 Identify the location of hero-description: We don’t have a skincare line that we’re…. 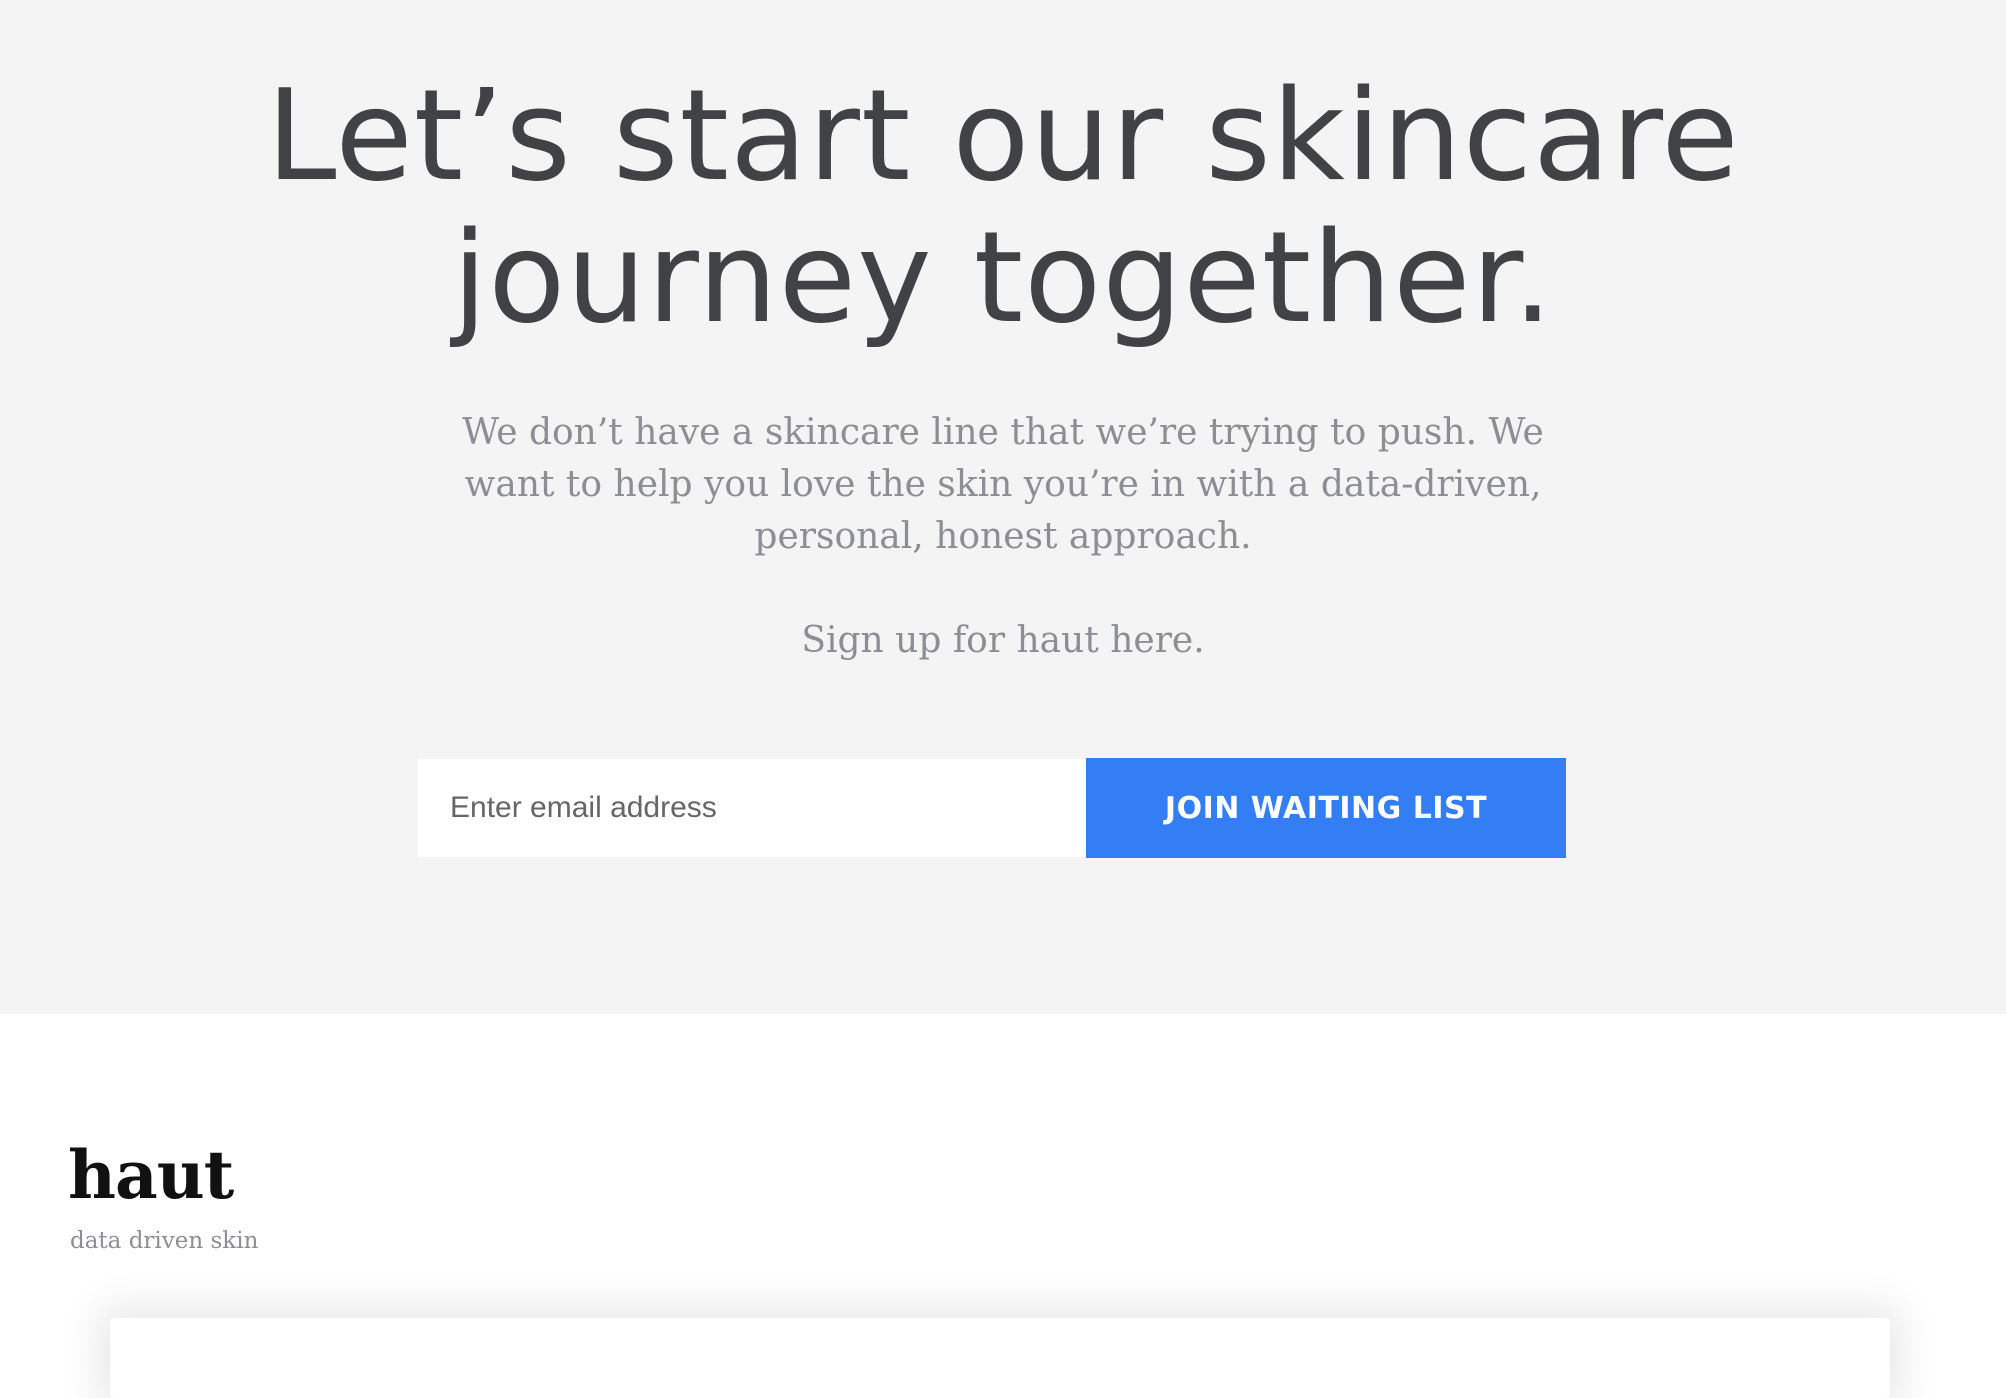
(1003, 484).